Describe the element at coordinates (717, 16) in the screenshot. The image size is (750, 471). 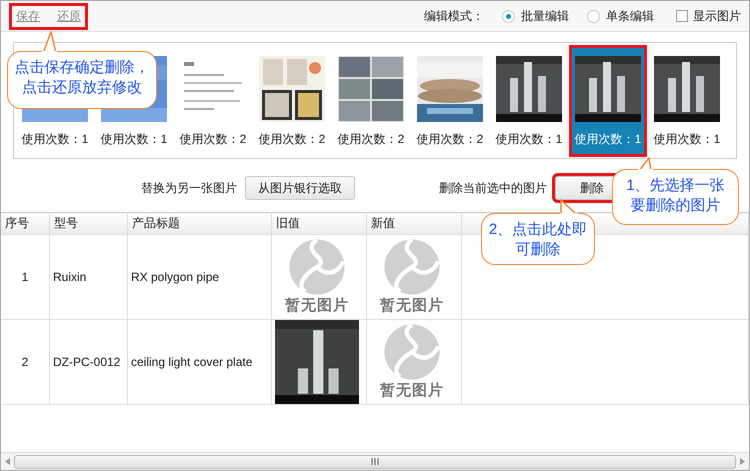
I see `checkbox-label: 显示图片` at that location.